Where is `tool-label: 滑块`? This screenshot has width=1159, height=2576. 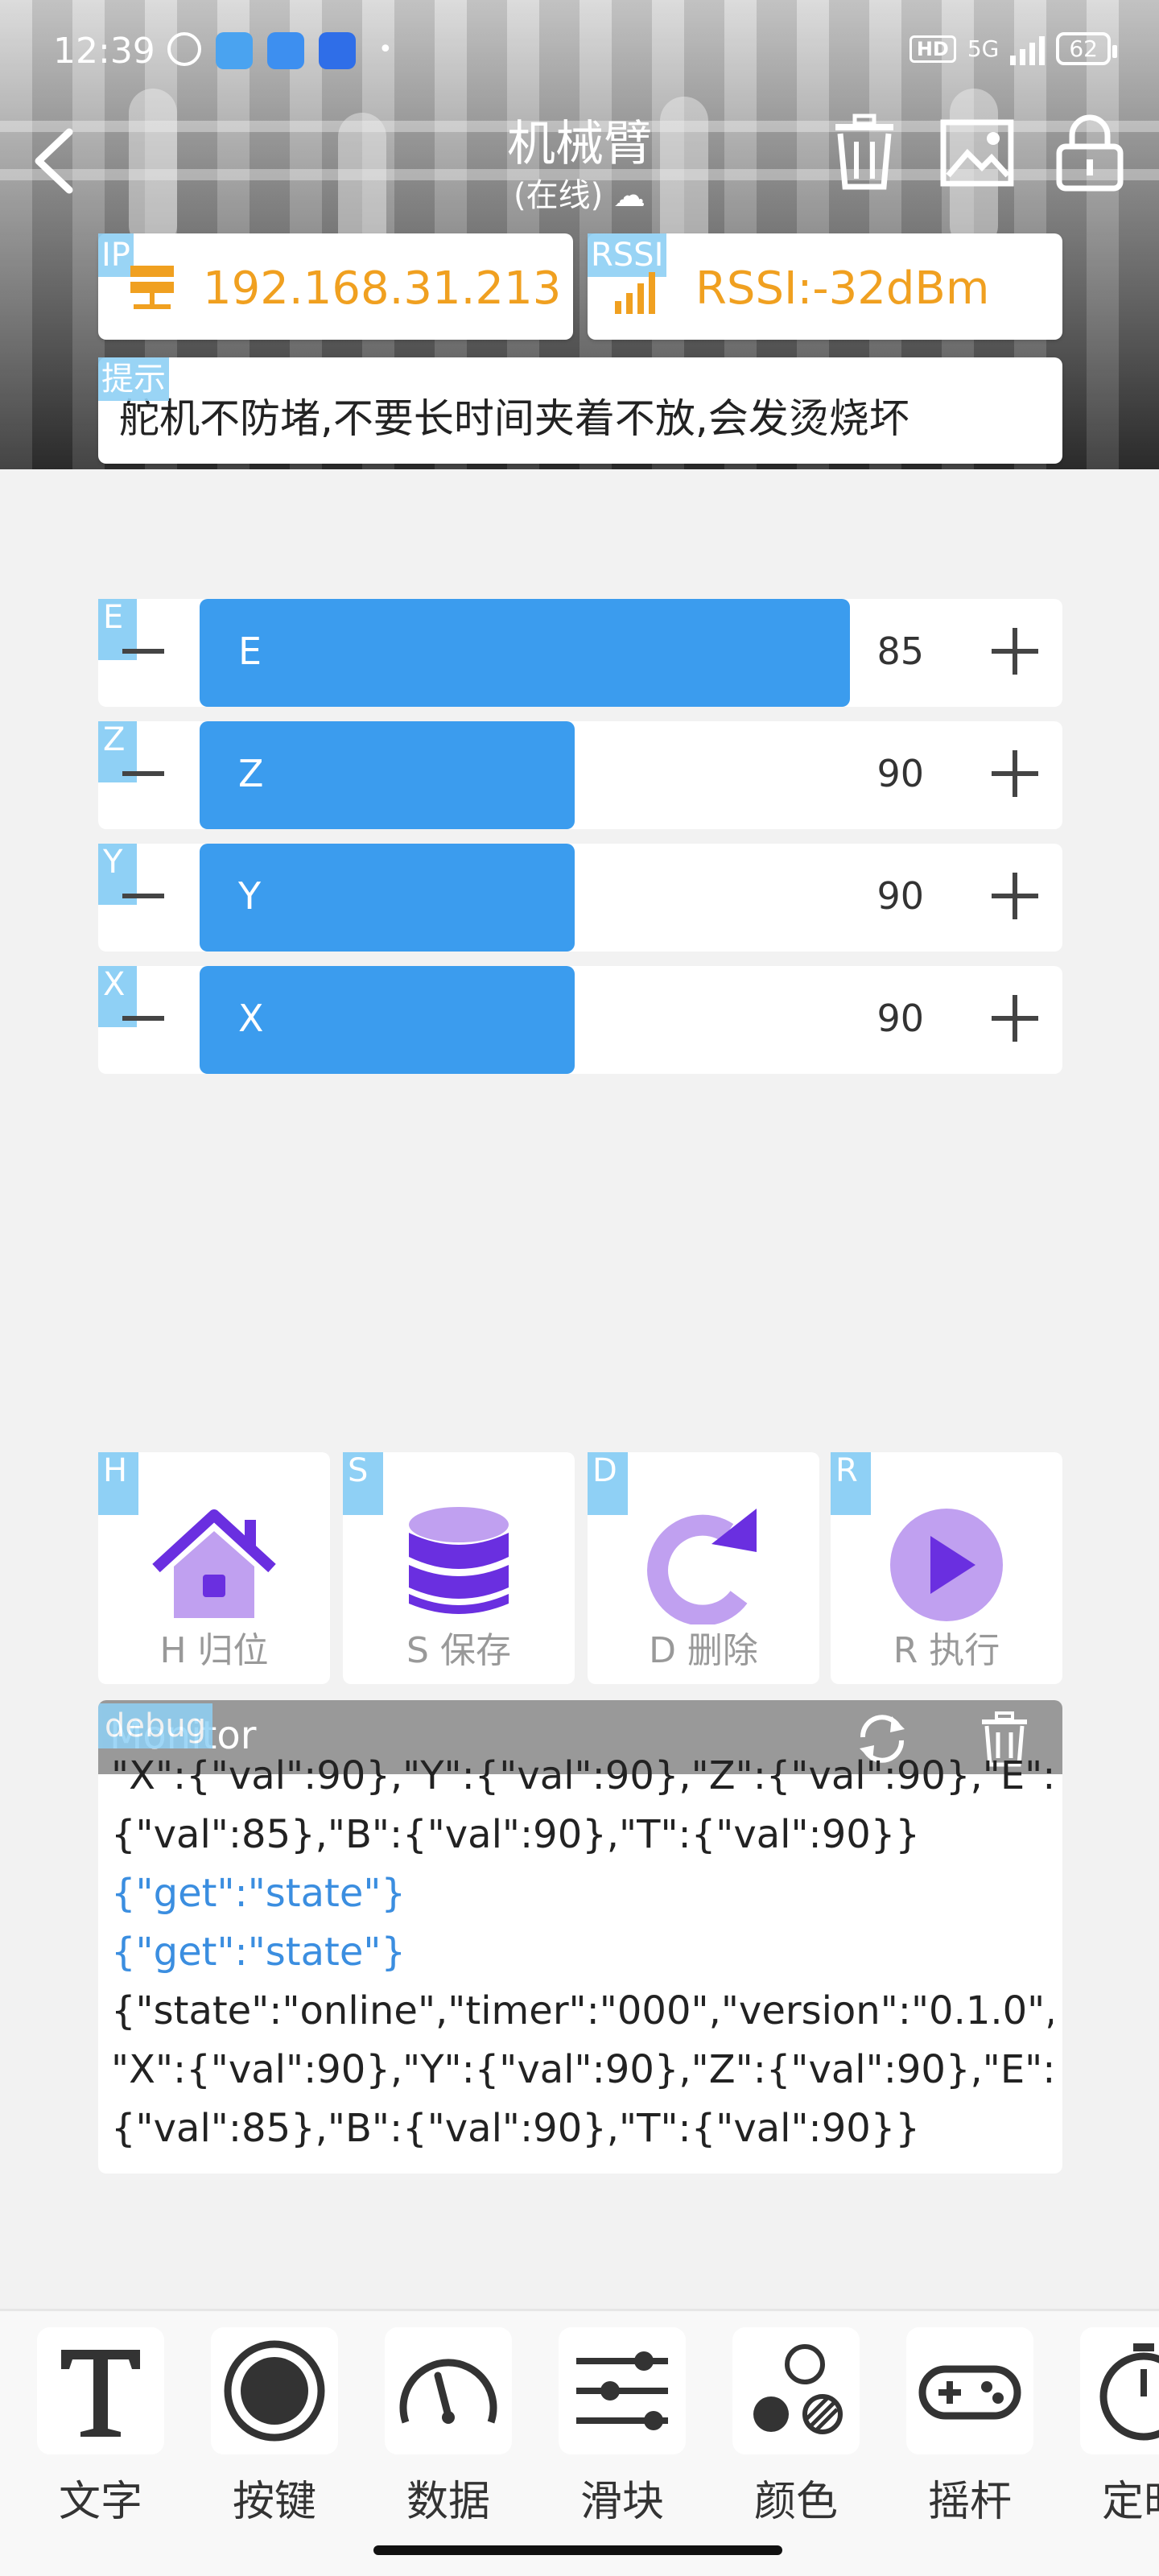 tool-label: 滑块 is located at coordinates (622, 2502).